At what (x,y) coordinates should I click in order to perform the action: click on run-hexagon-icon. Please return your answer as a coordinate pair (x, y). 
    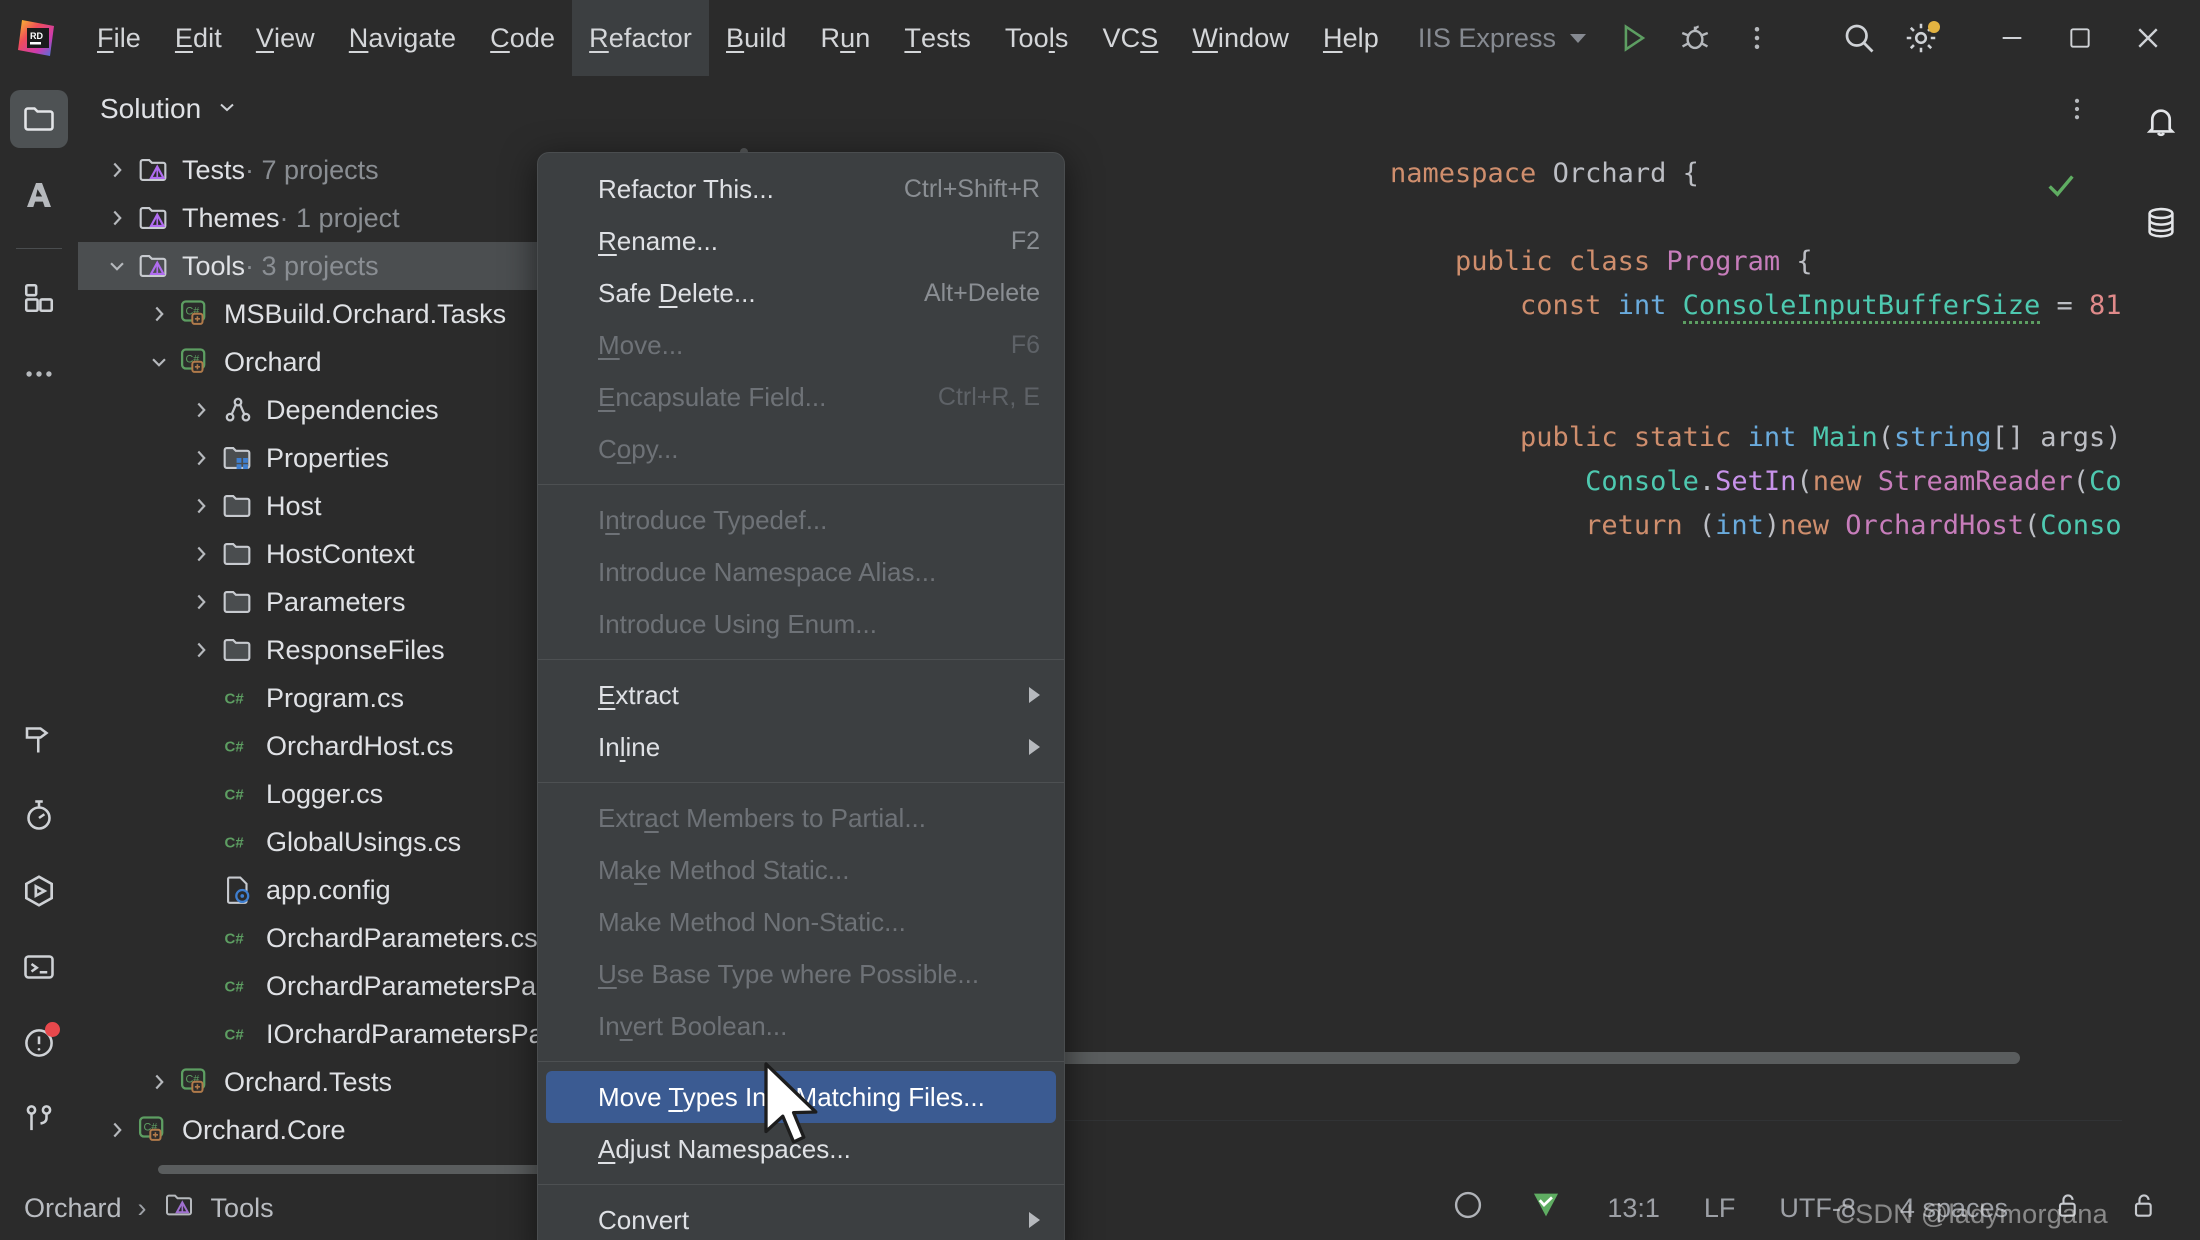
    Looking at the image, I should click on (39, 891).